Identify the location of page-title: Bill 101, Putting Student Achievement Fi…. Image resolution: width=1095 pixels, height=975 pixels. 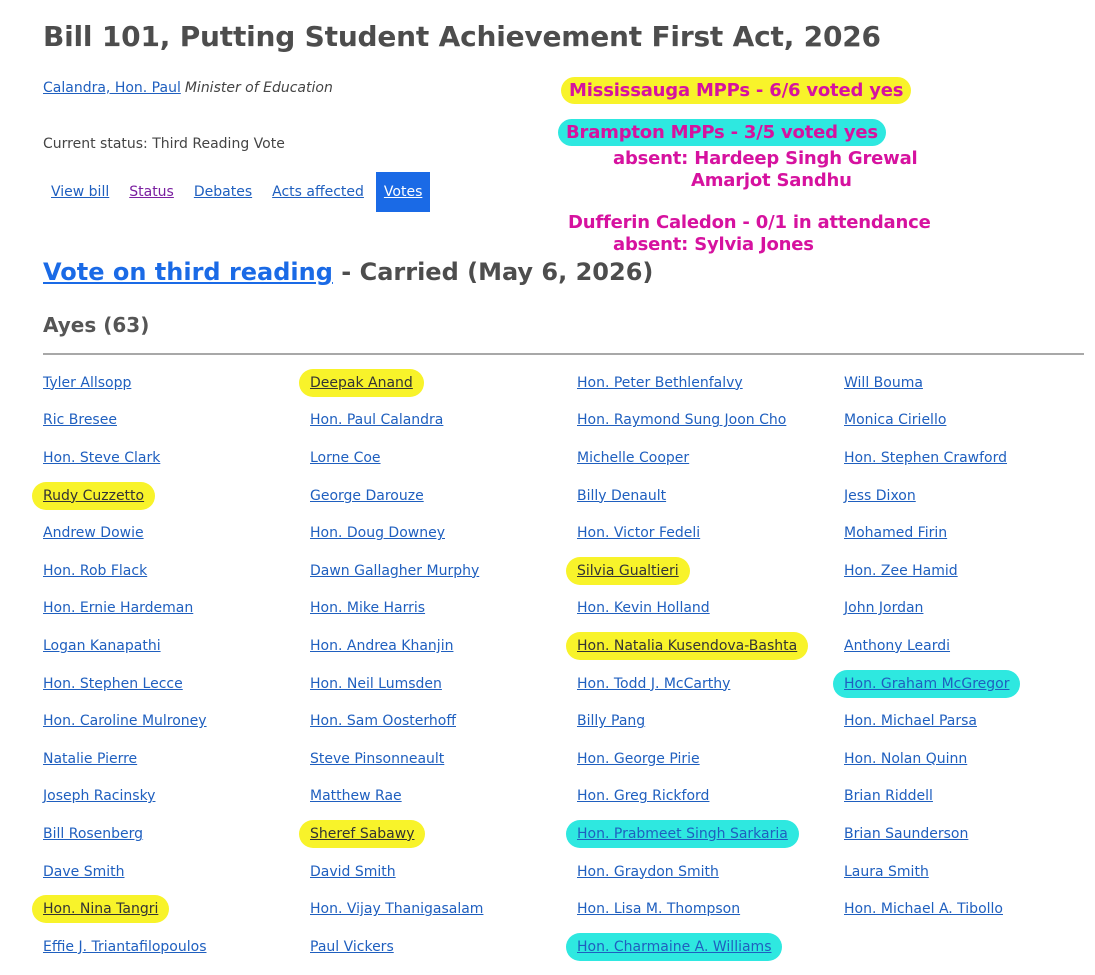
(462, 36).